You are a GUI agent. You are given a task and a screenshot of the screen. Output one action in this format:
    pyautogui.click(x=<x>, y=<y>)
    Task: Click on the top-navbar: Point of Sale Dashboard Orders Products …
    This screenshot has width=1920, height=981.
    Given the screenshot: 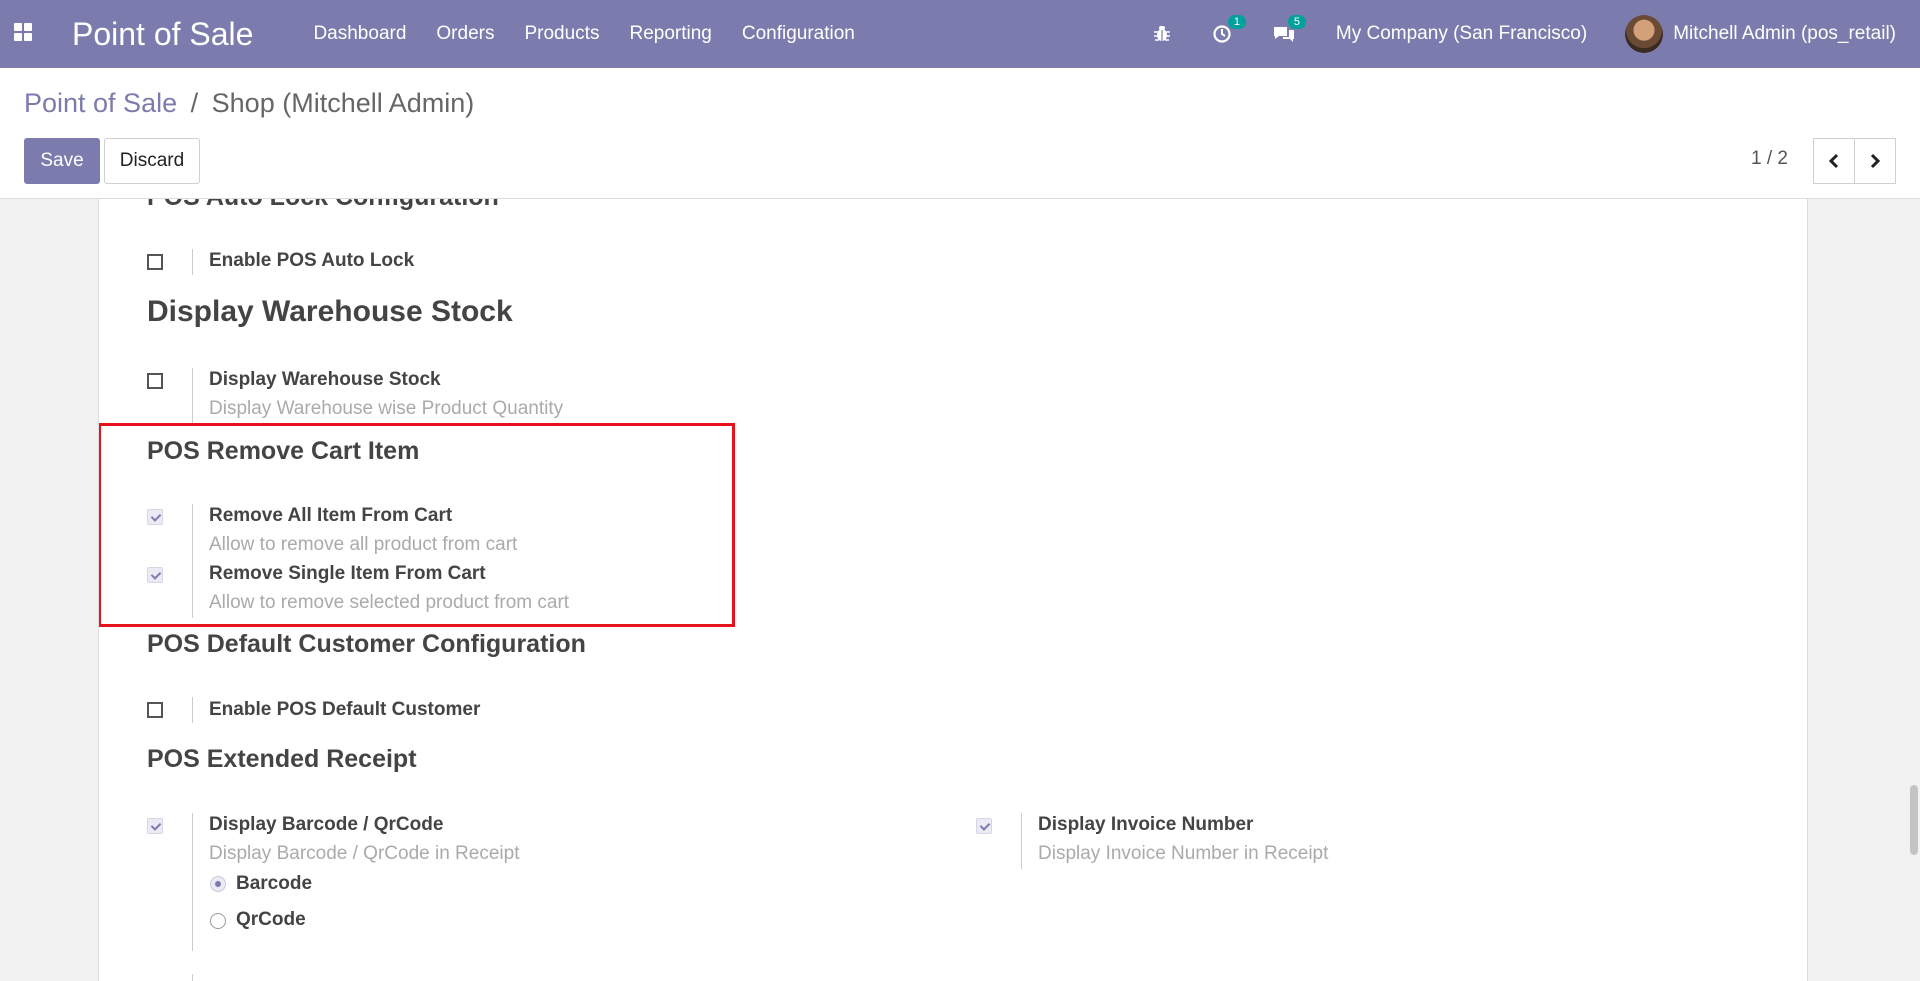 What is the action you would take?
    pyautogui.click(x=960, y=34)
    